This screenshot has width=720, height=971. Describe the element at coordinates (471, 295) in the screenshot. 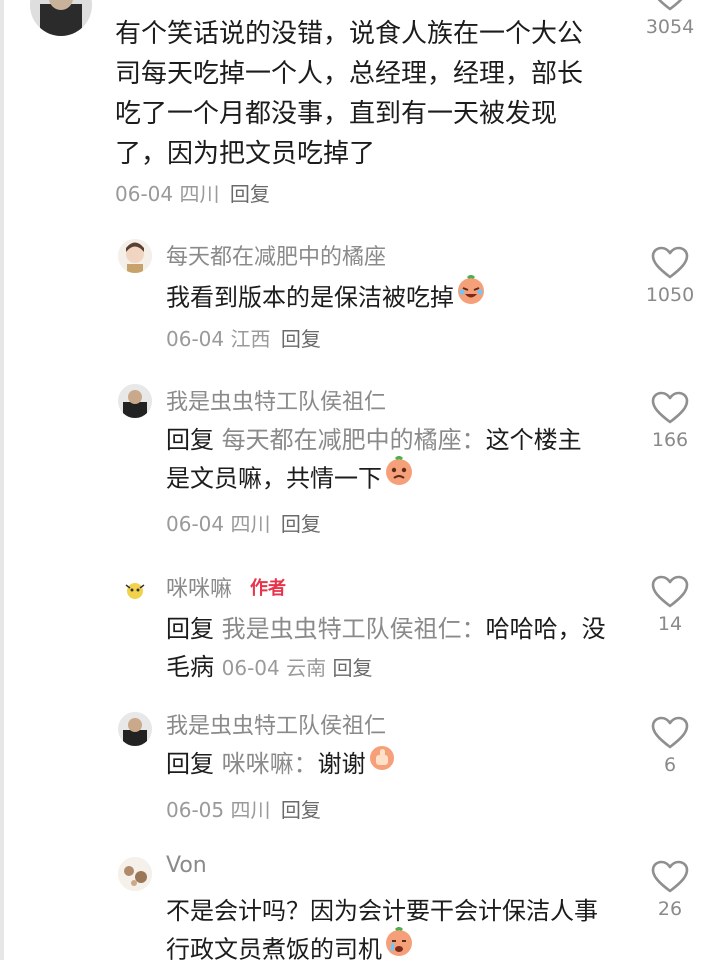

I see `laughing-crying-peach-emoji` at that location.